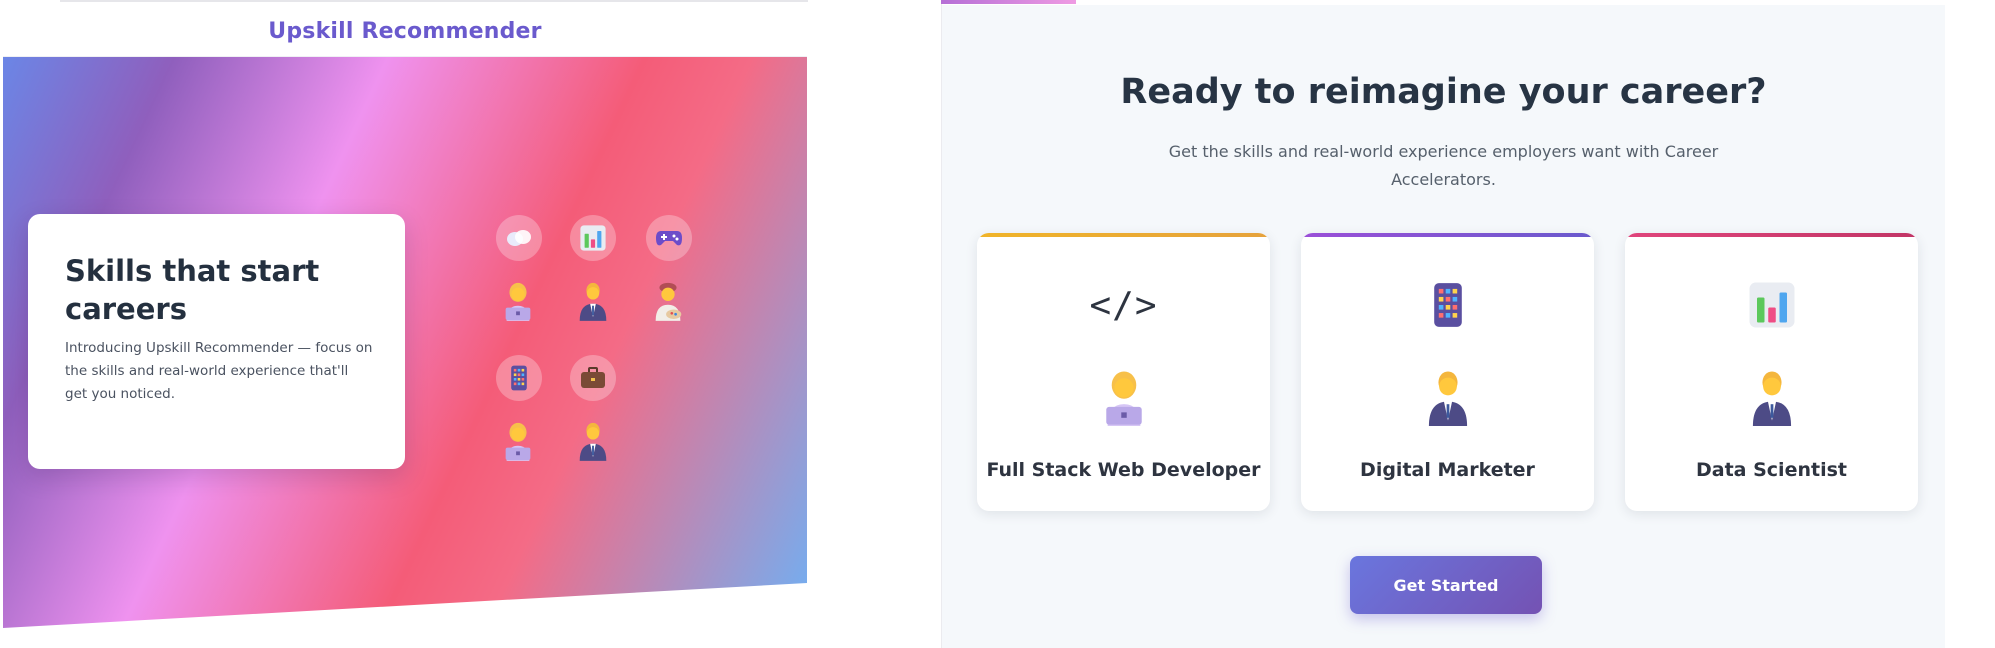 The image size is (1995, 648). What do you see at coordinates (1123, 470) in the screenshot?
I see `card-title: Full Stack Web Developer` at bounding box center [1123, 470].